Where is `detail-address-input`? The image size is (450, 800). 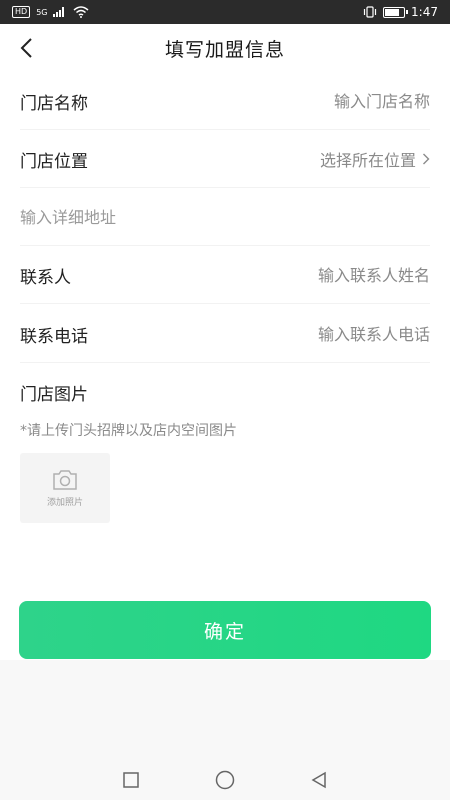 detail-address-input is located at coordinates (225, 217).